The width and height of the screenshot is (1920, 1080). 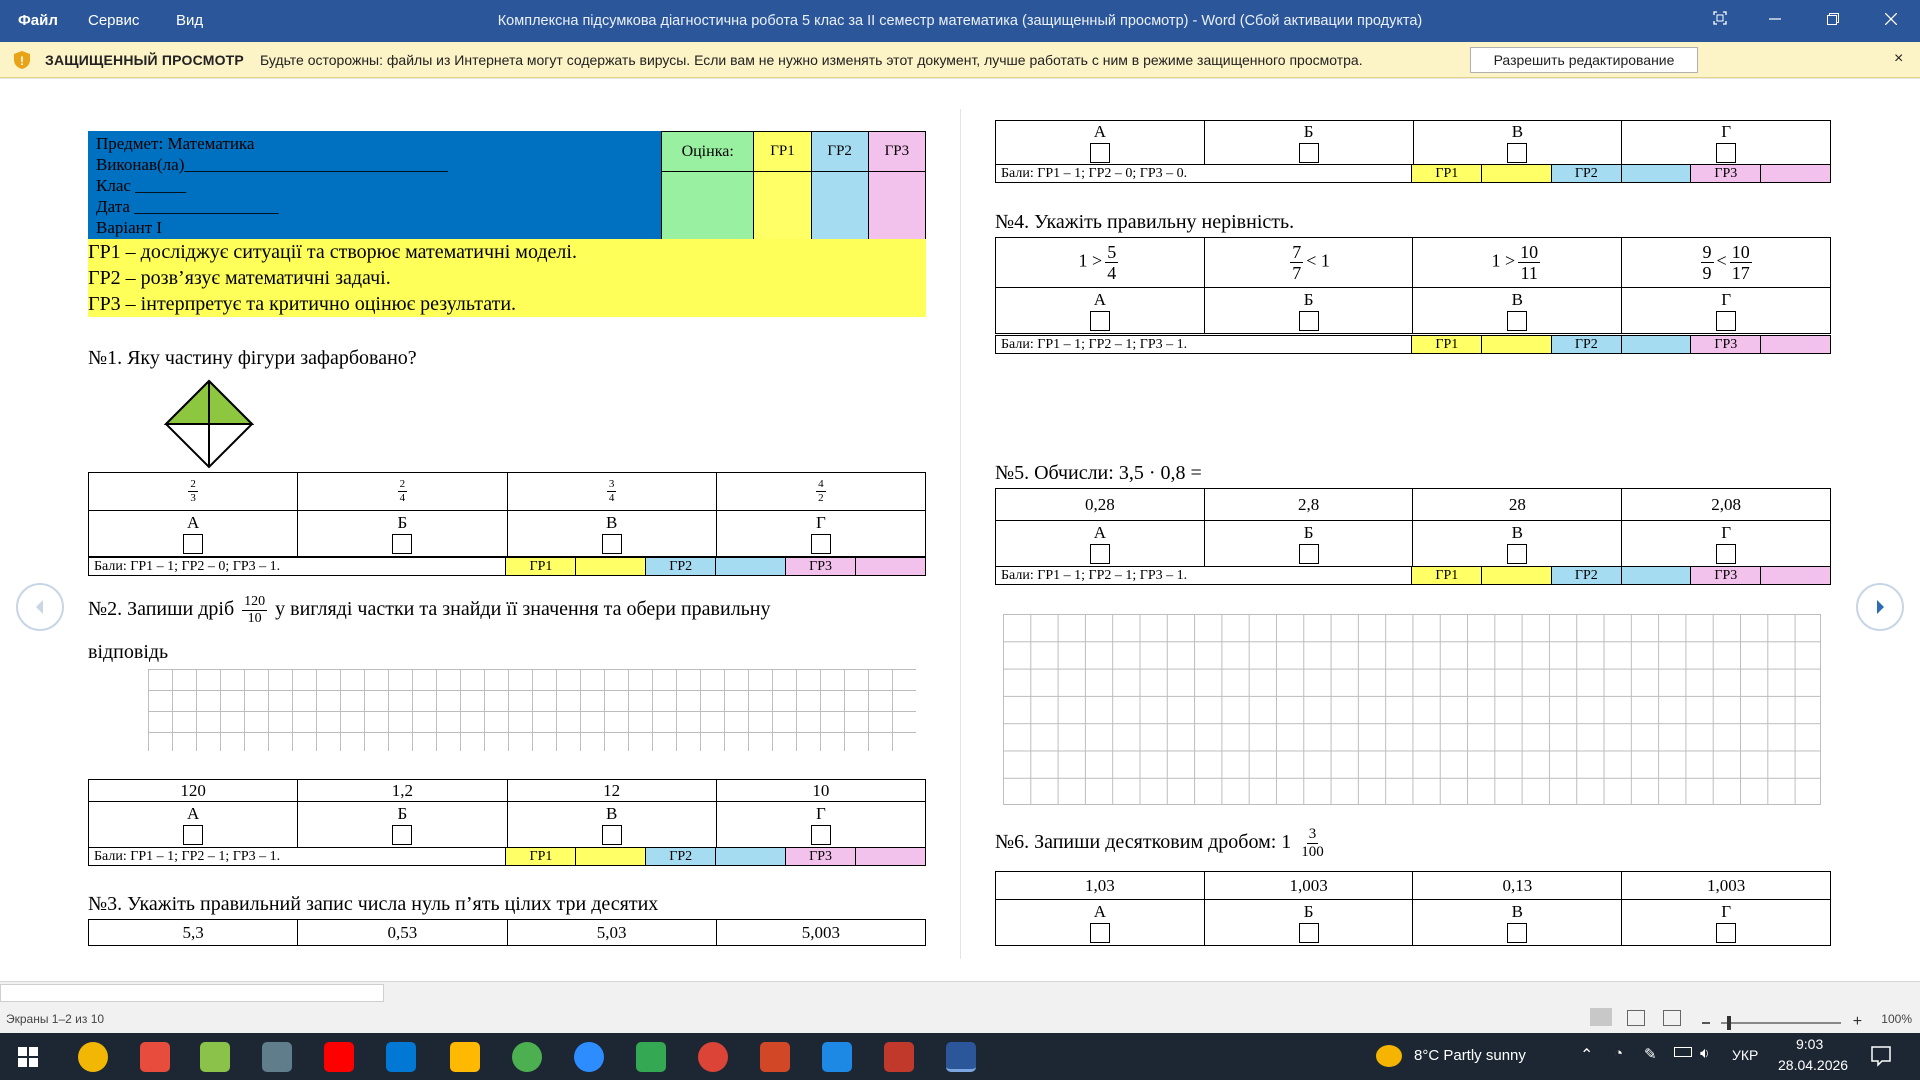 I want to click on q3-checkbox-a, so click(x=1099, y=153).